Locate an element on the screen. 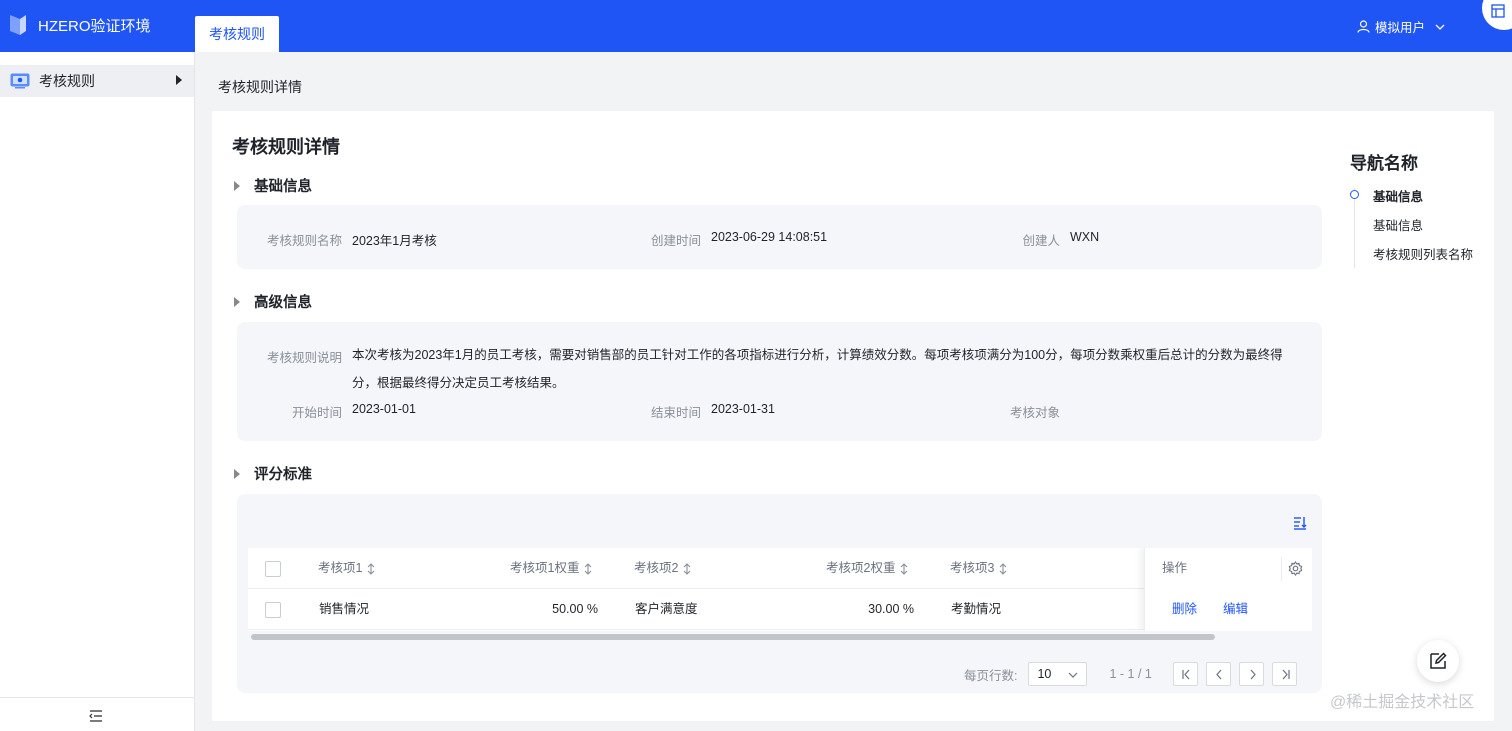  first-page-button is located at coordinates (1185, 674).